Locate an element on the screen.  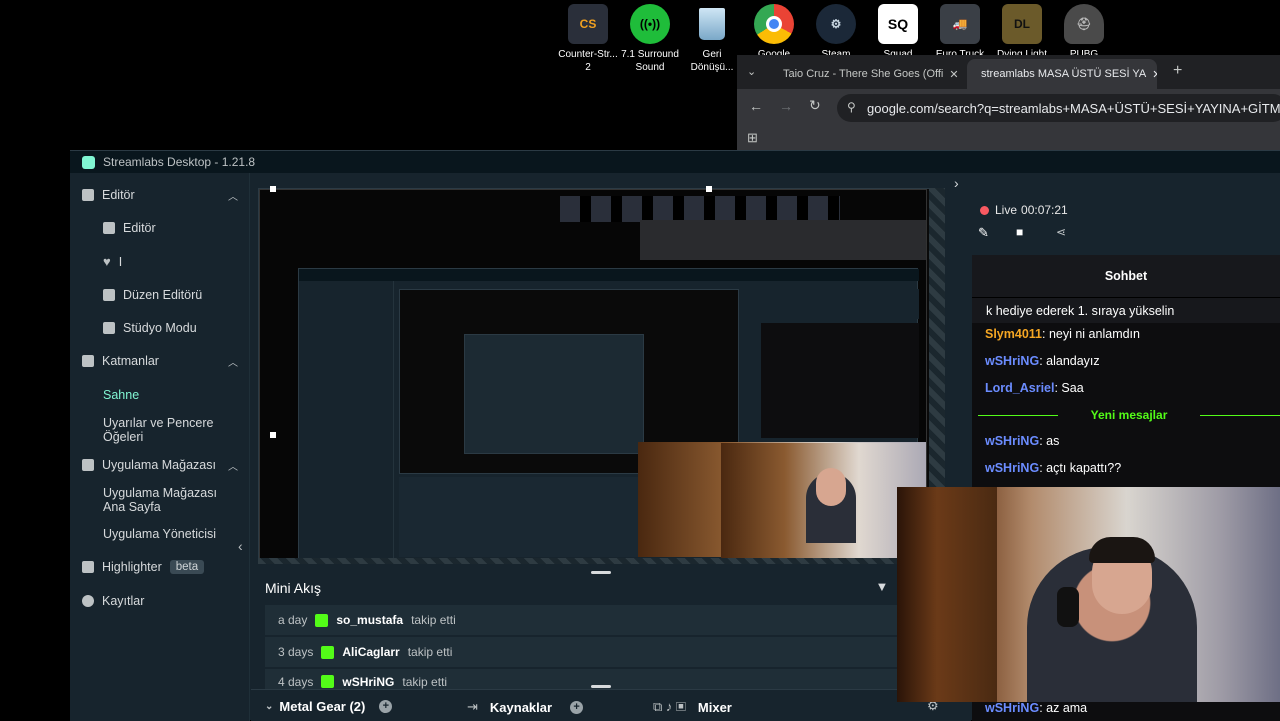
chrome-tab-youtube: Taio Cruz - There She Goes (Offi ✕ is located at coordinates (867, 74).